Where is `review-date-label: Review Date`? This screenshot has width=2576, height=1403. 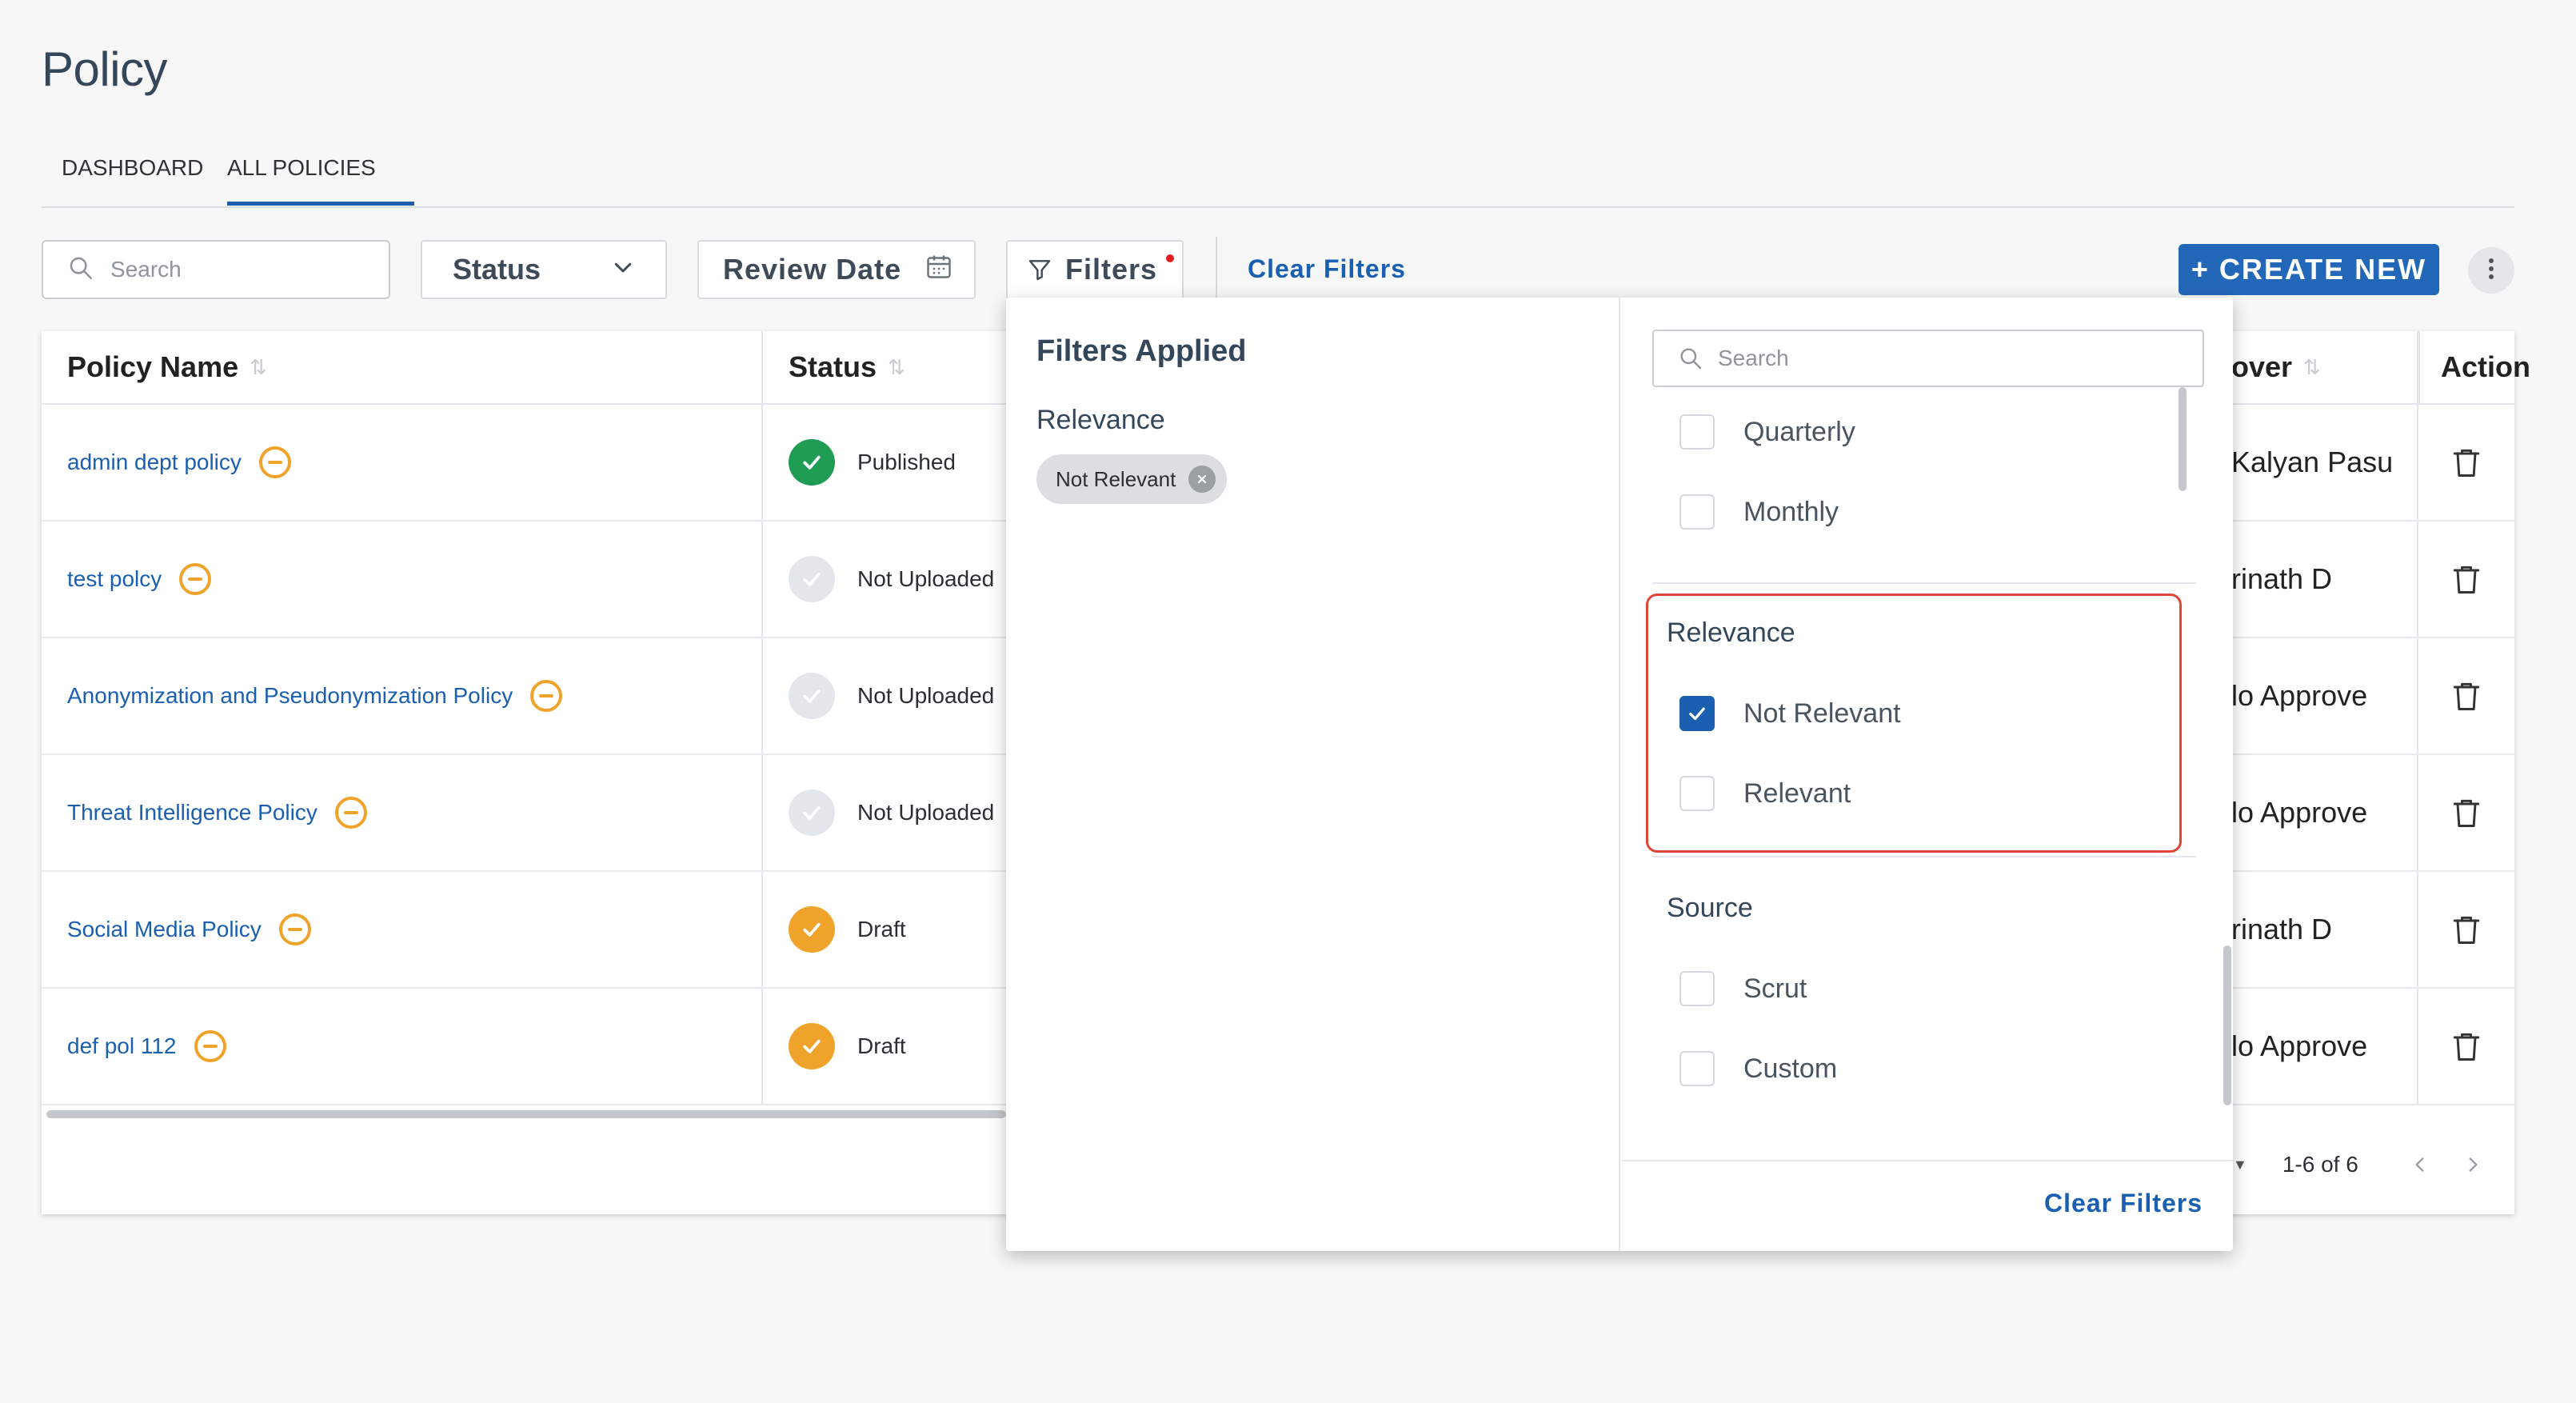 review-date-label: Review Date is located at coordinates (813, 269).